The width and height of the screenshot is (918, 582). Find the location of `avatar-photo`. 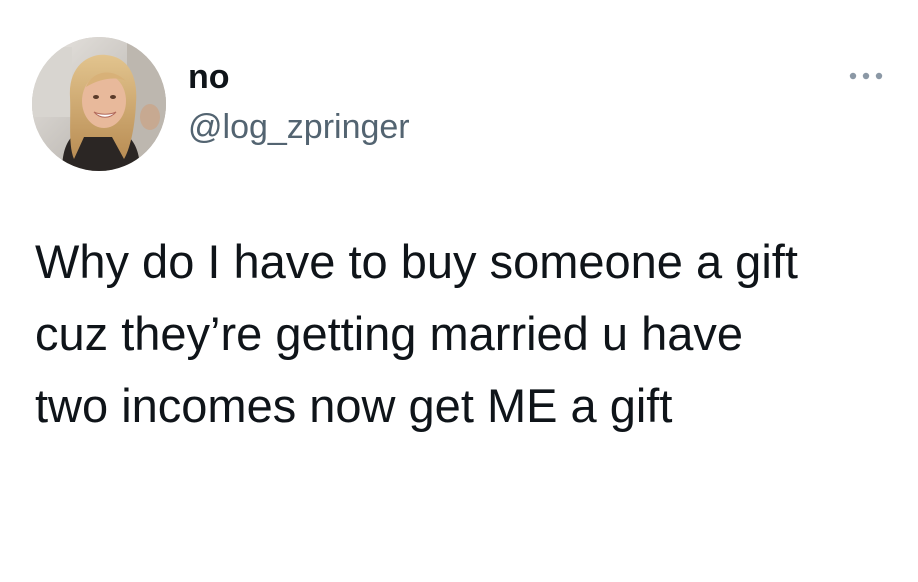

avatar-photo is located at coordinates (99, 104).